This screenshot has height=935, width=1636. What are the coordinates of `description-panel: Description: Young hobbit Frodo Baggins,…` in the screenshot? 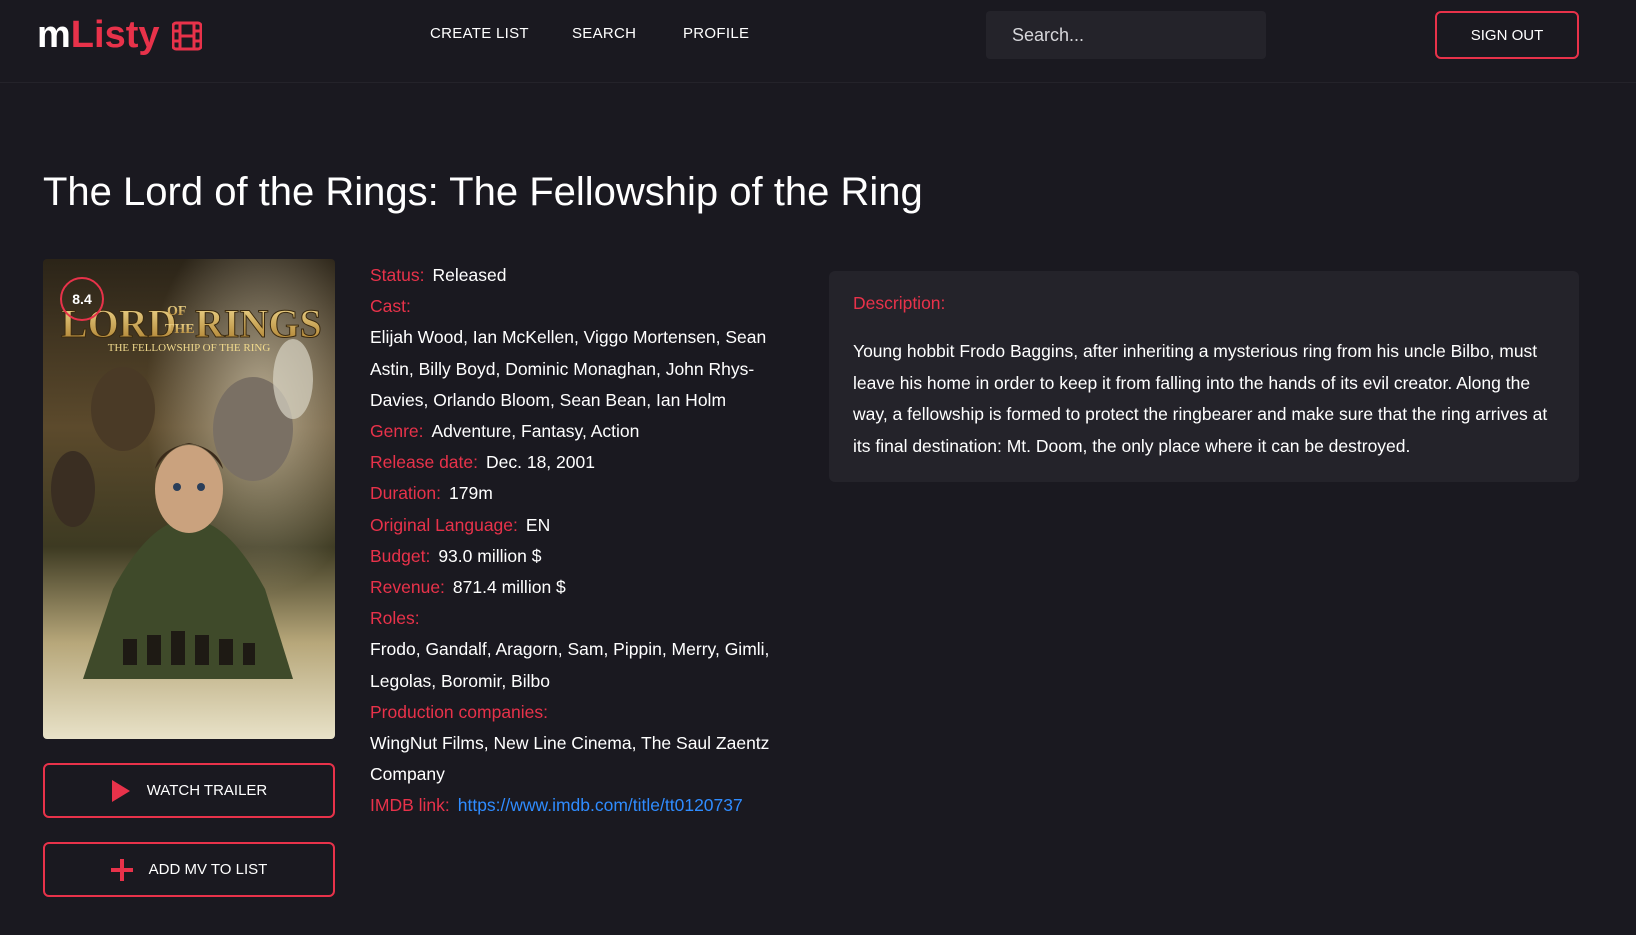 It's located at (1204, 376).